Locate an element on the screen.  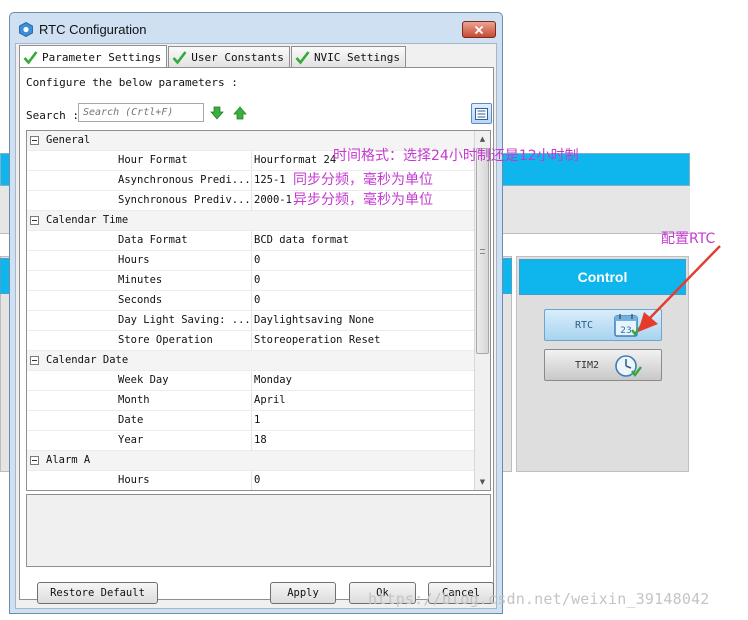
dialog-titlebar: RTC Configuration is located at coordinates (256, 29).